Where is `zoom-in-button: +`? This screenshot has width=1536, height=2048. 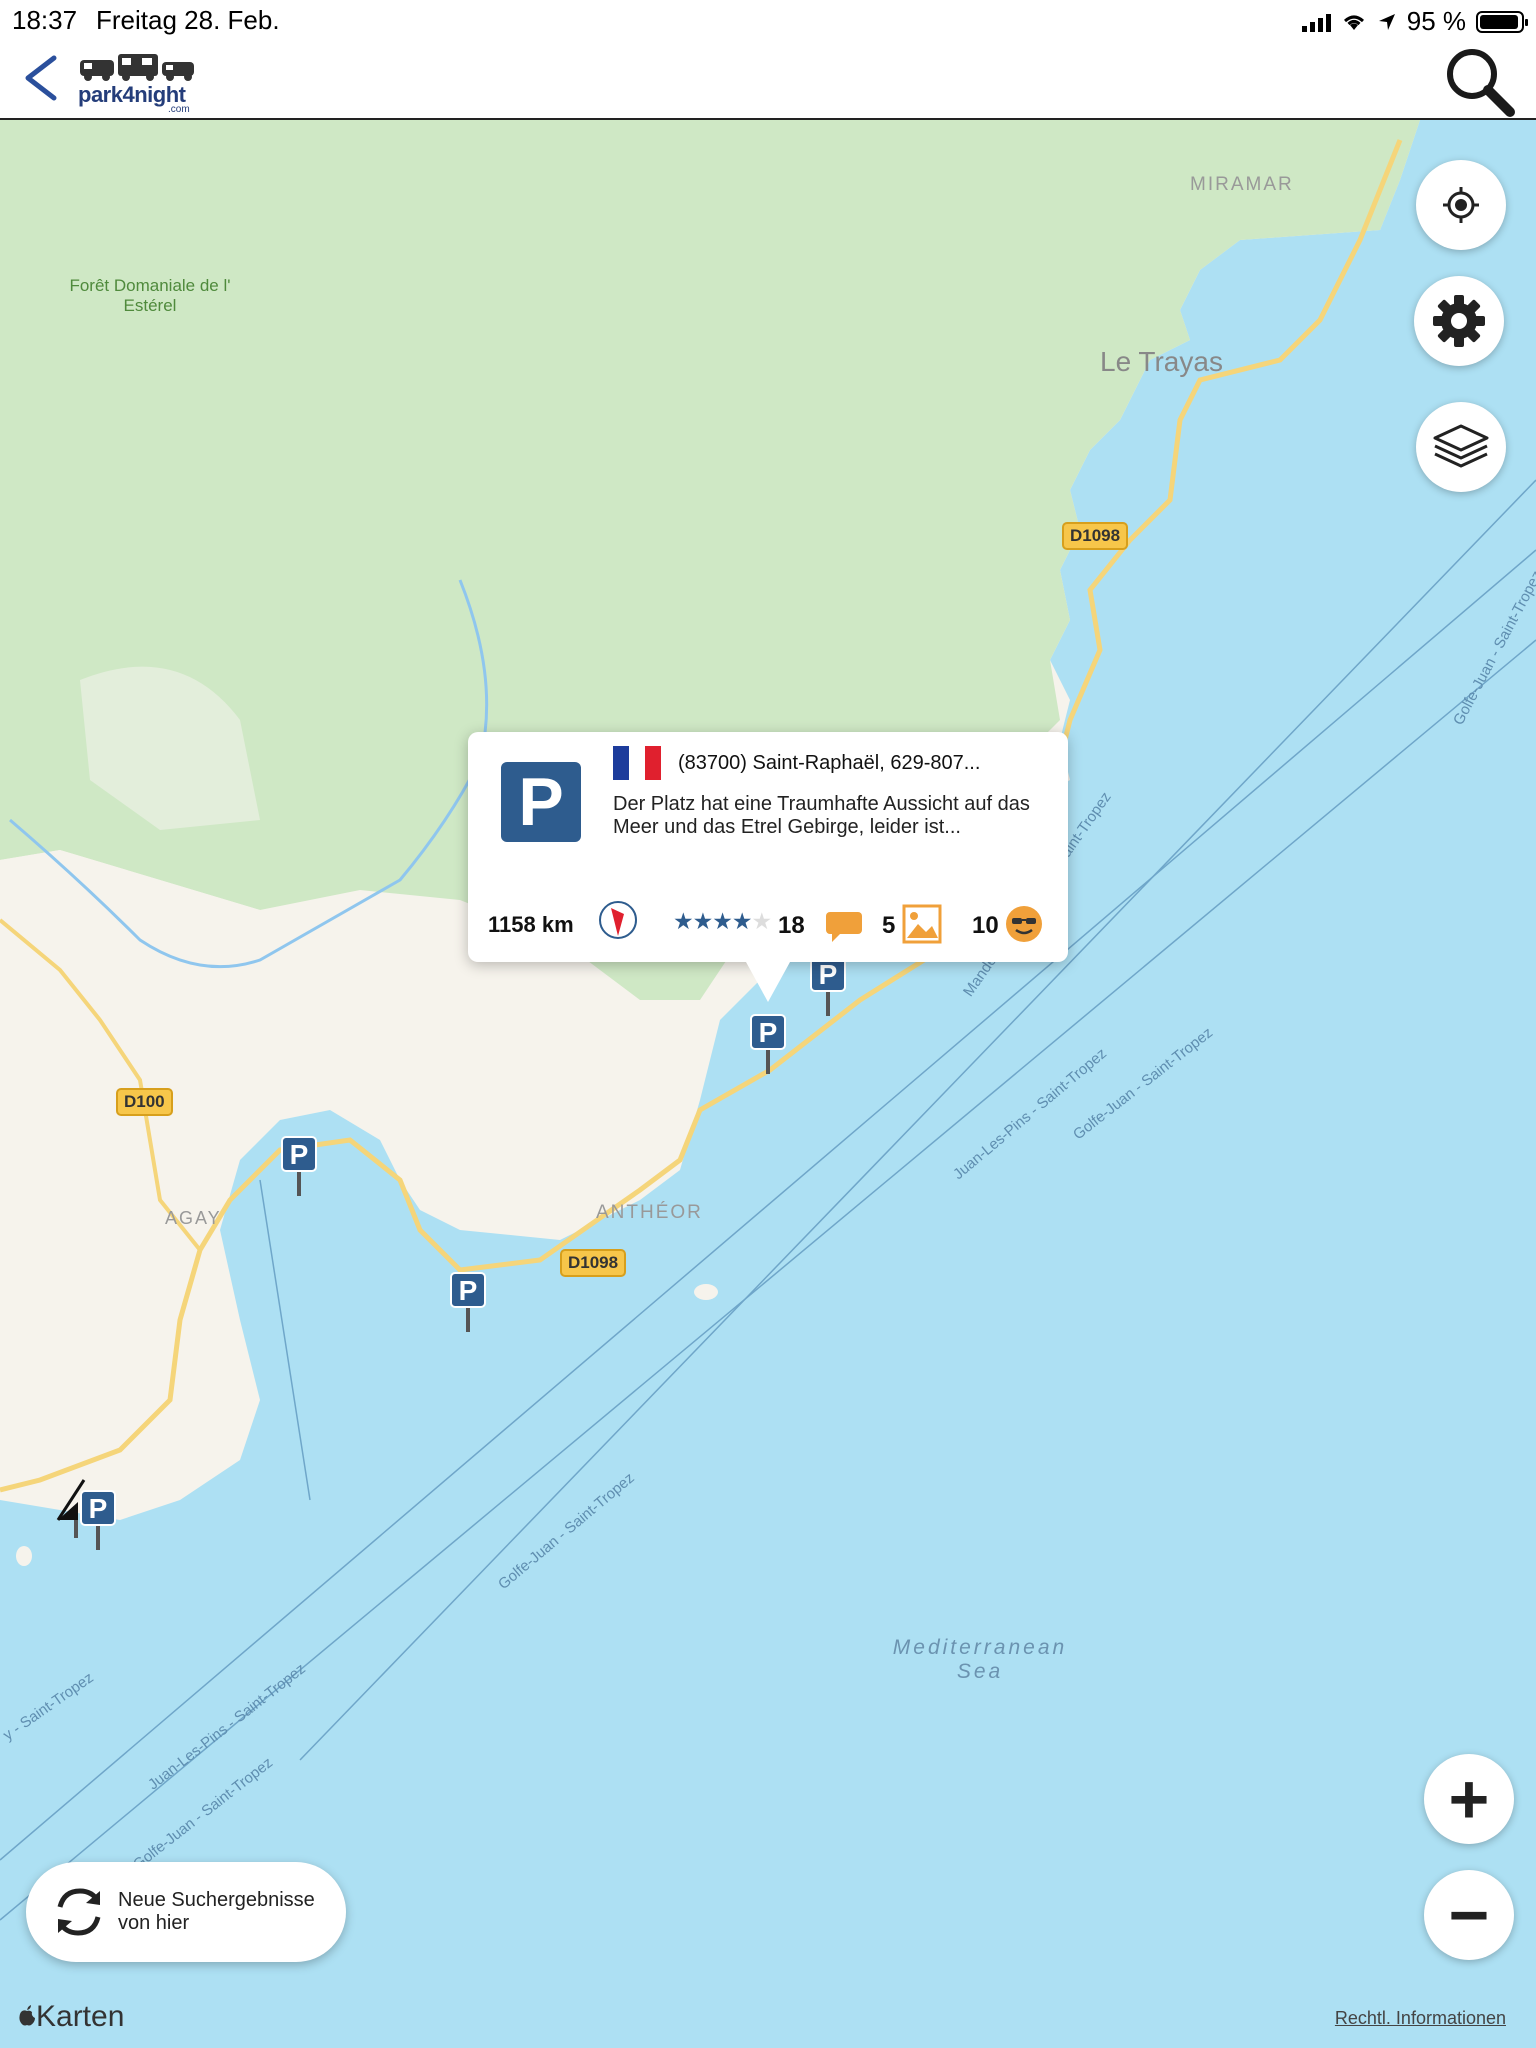
zoom-in-button: + is located at coordinates (1469, 1799).